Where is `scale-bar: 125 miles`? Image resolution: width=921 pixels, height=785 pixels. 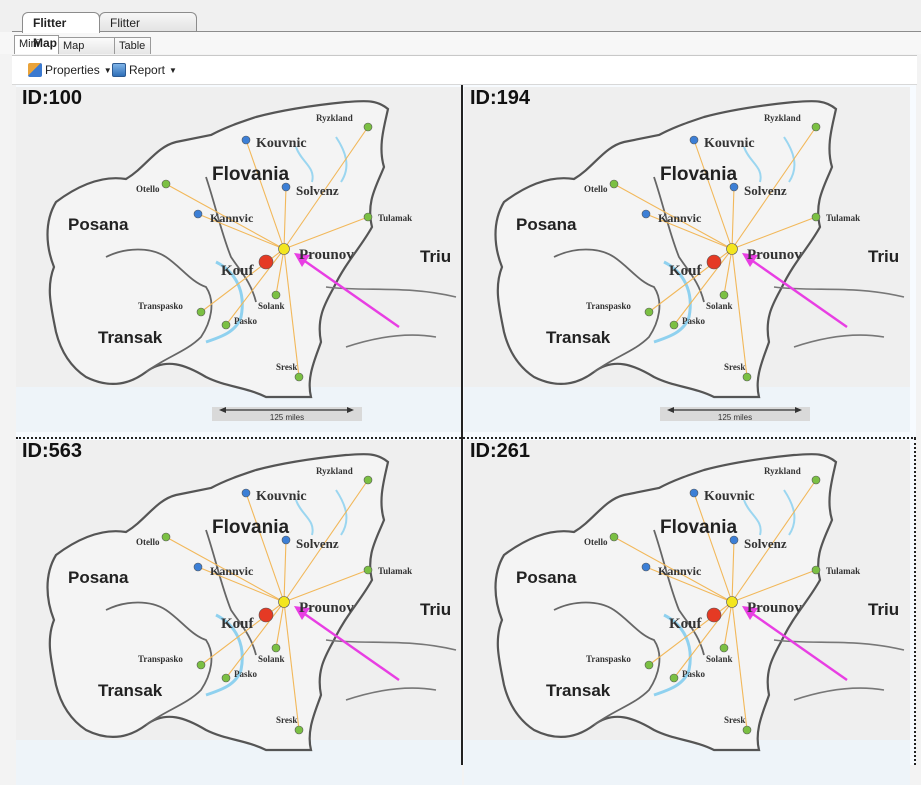 scale-bar: 125 miles is located at coordinates (287, 414).